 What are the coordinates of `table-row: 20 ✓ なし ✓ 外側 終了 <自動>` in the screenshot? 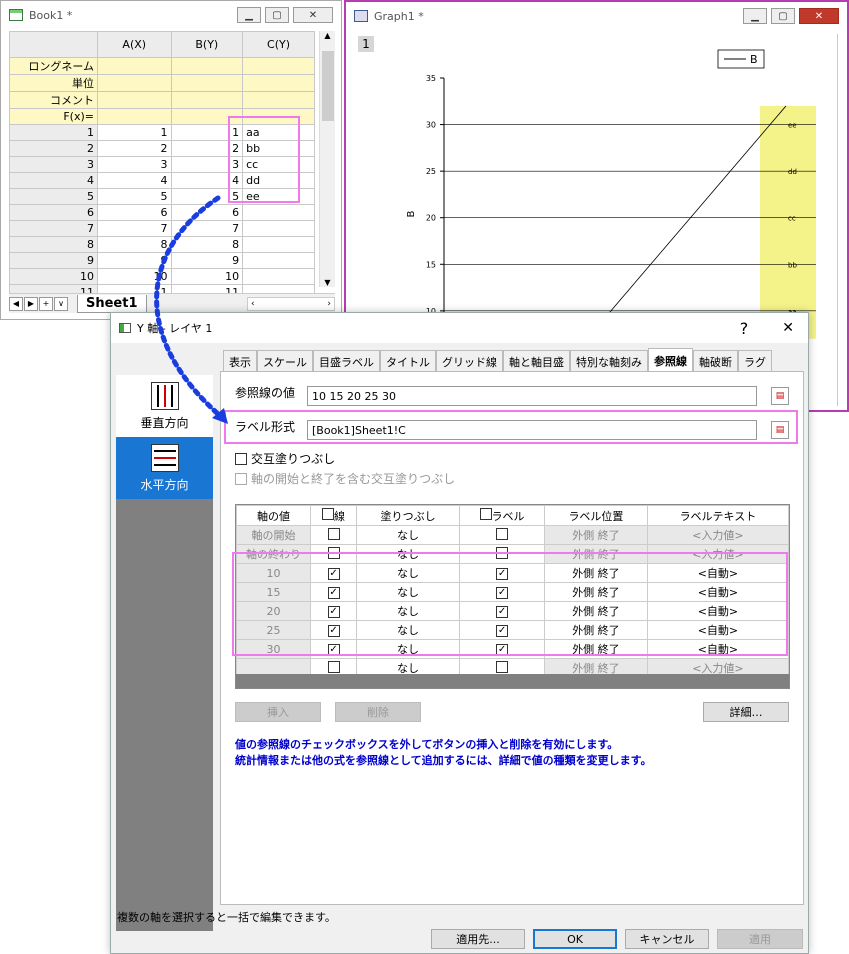 It's located at (512, 611).